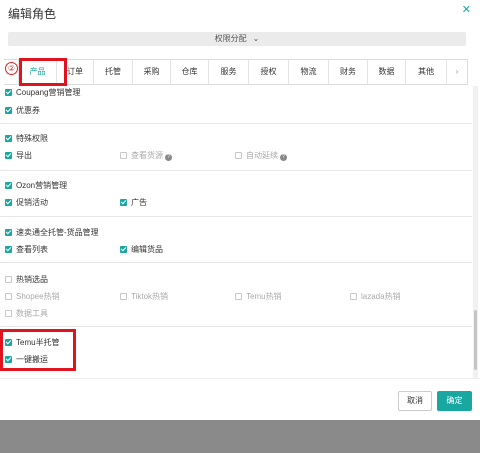  I want to click on label-shopee: Shopee热销, so click(38, 296).